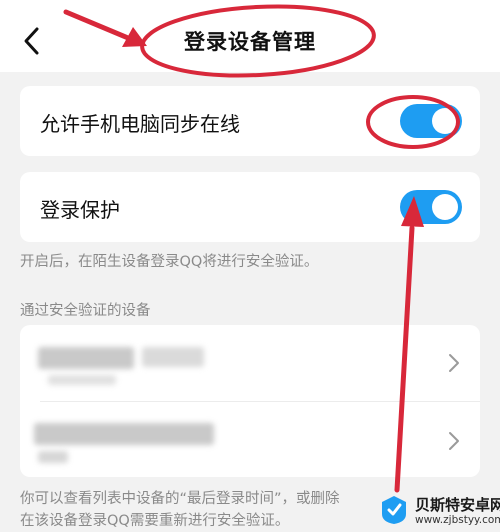  What do you see at coordinates (250, 207) in the screenshot?
I see `setting-card-login-protect: 登录保护` at bounding box center [250, 207].